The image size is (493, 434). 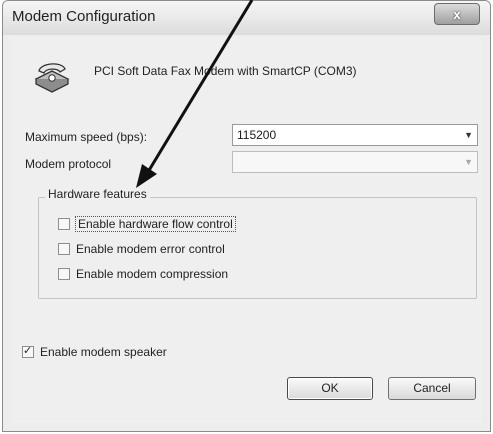 I want to click on checkbox-label: Enable hardware flow control, so click(x=155, y=224).